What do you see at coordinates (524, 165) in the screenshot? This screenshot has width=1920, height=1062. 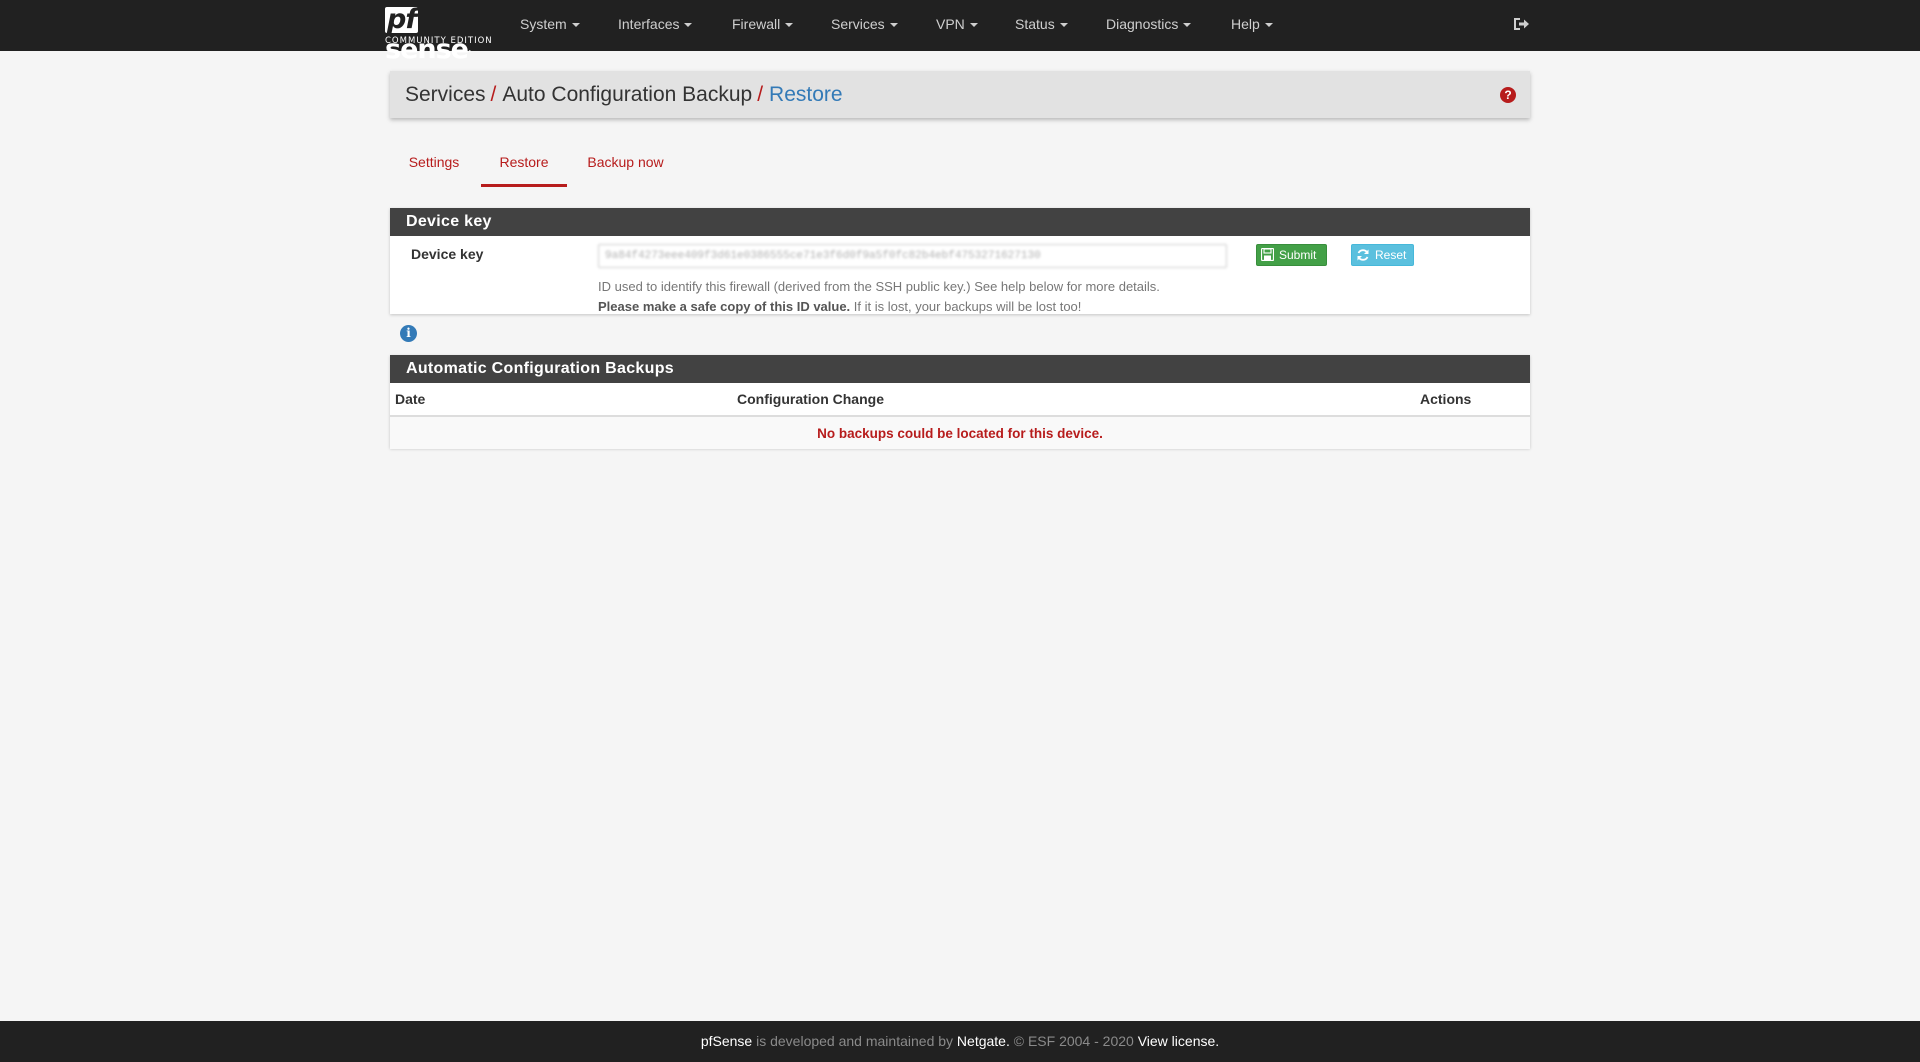 I see `tab-restore: Restore` at bounding box center [524, 165].